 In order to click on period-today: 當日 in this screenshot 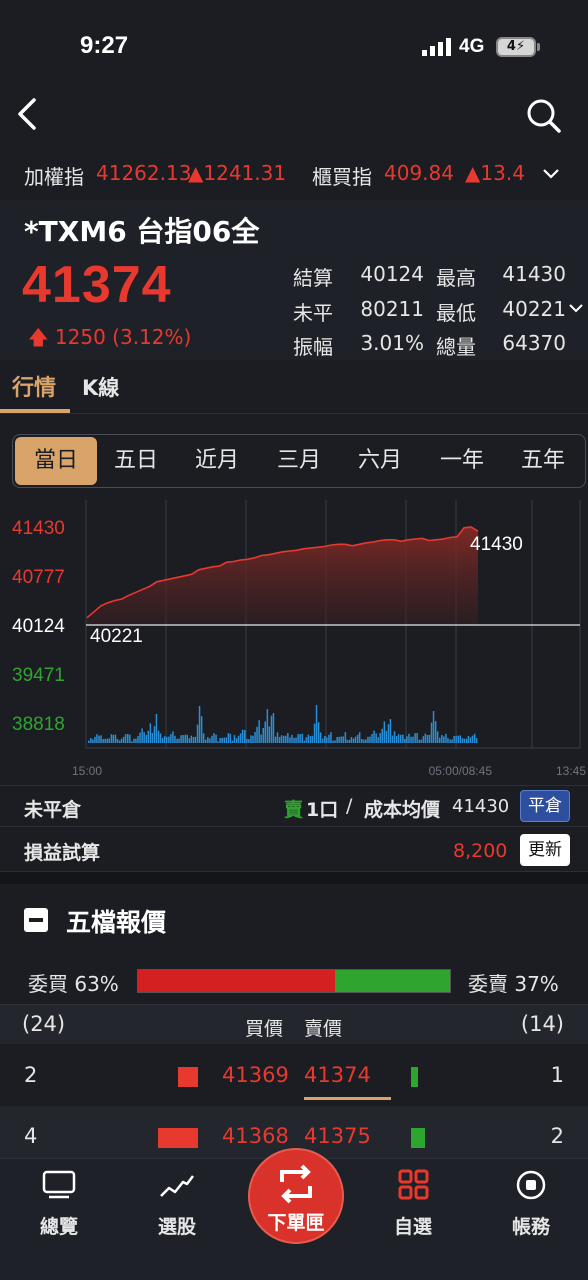, I will do `click(56, 461)`.